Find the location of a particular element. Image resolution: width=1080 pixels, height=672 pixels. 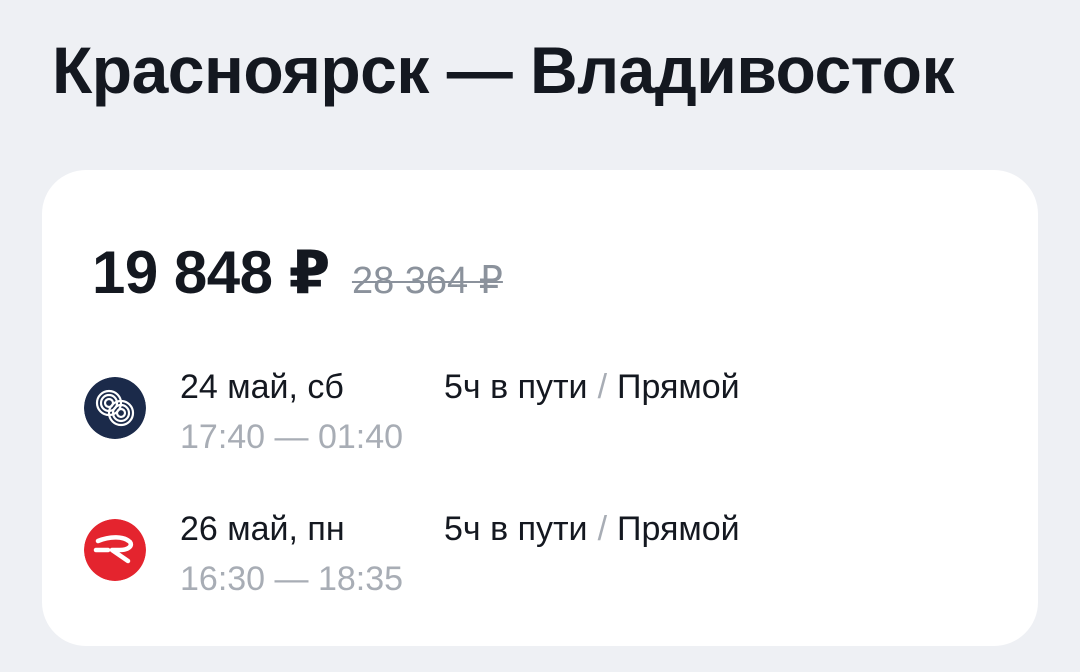

price-current: 19 848 ₽ is located at coordinates (211, 272).